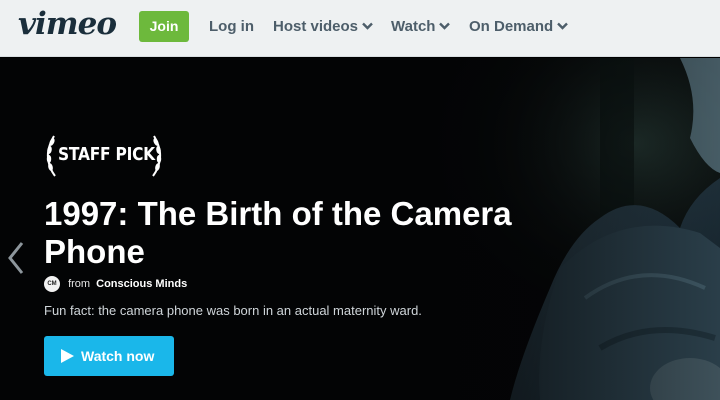  What do you see at coordinates (164, 26) in the screenshot?
I see `join-button: Join` at bounding box center [164, 26].